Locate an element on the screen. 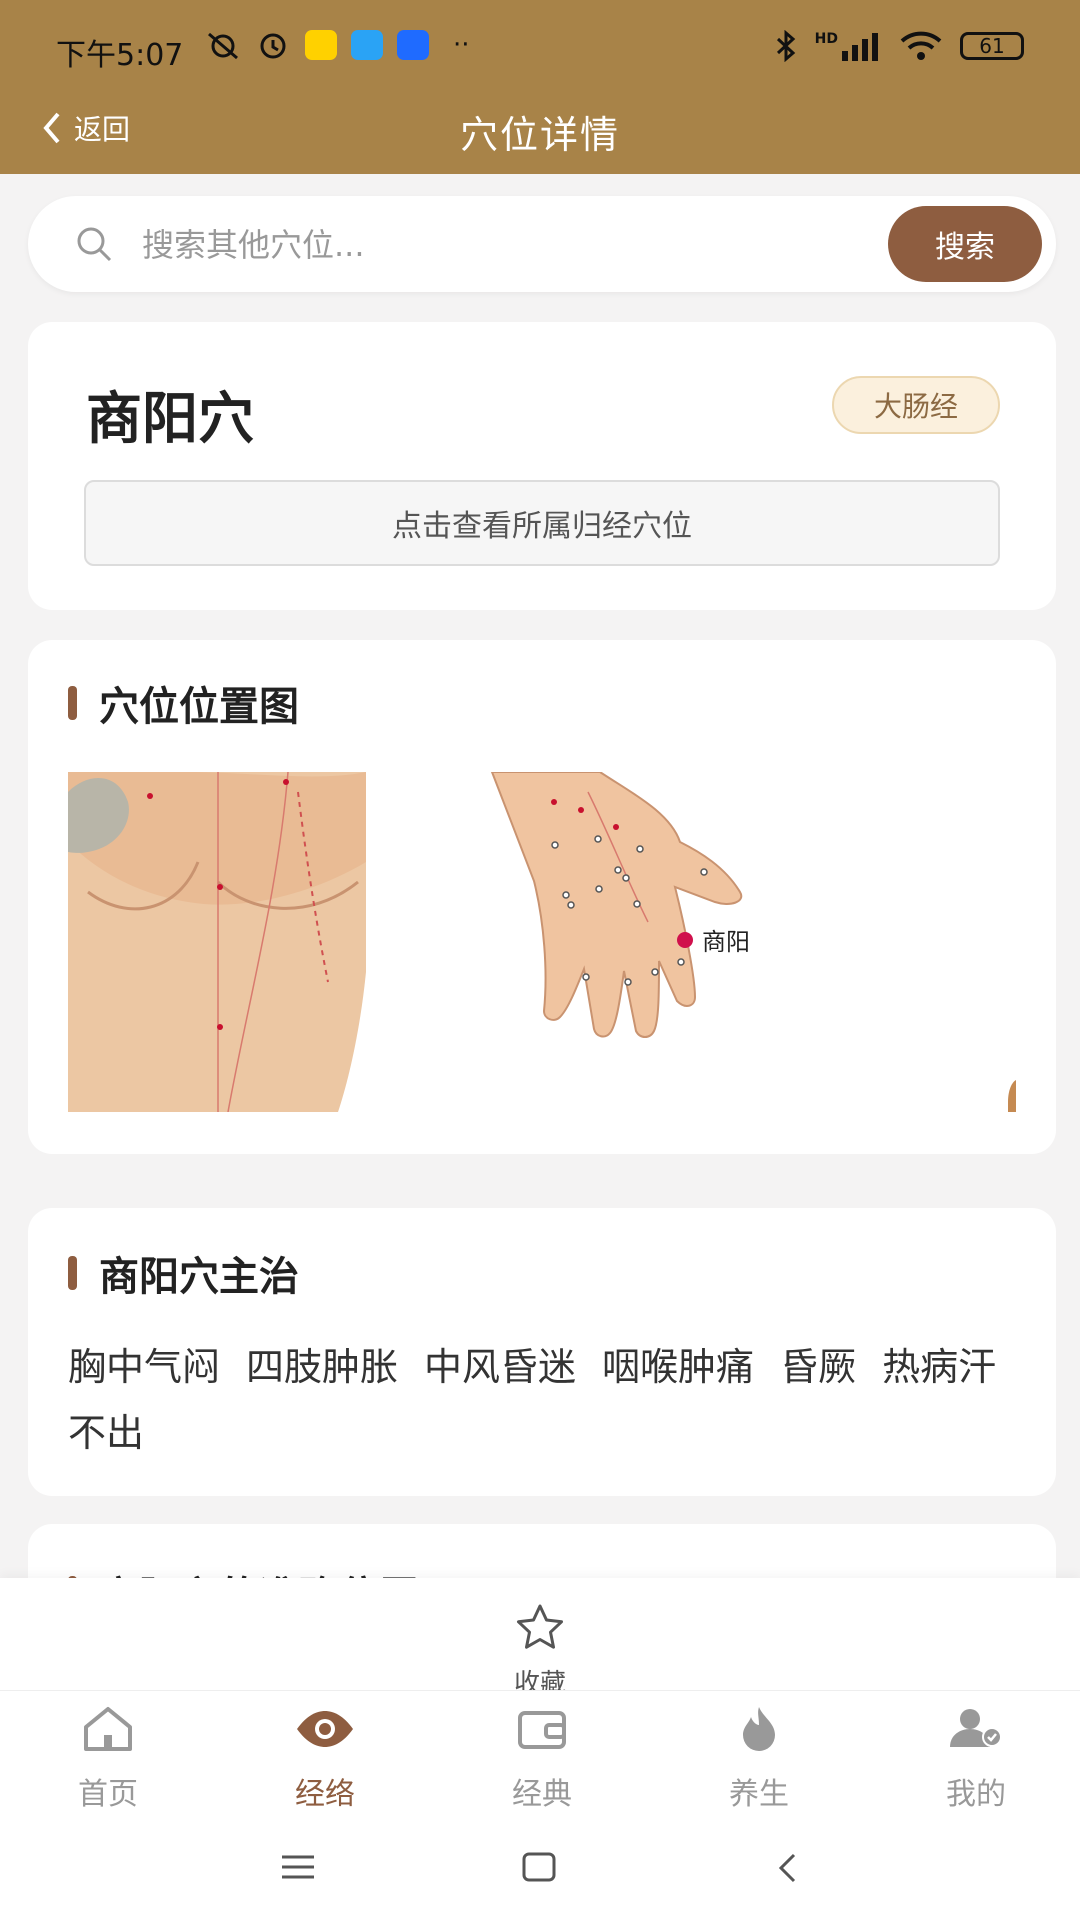 This screenshot has height=1920, width=1080. status-right: HD 61 is located at coordinates (899, 46).